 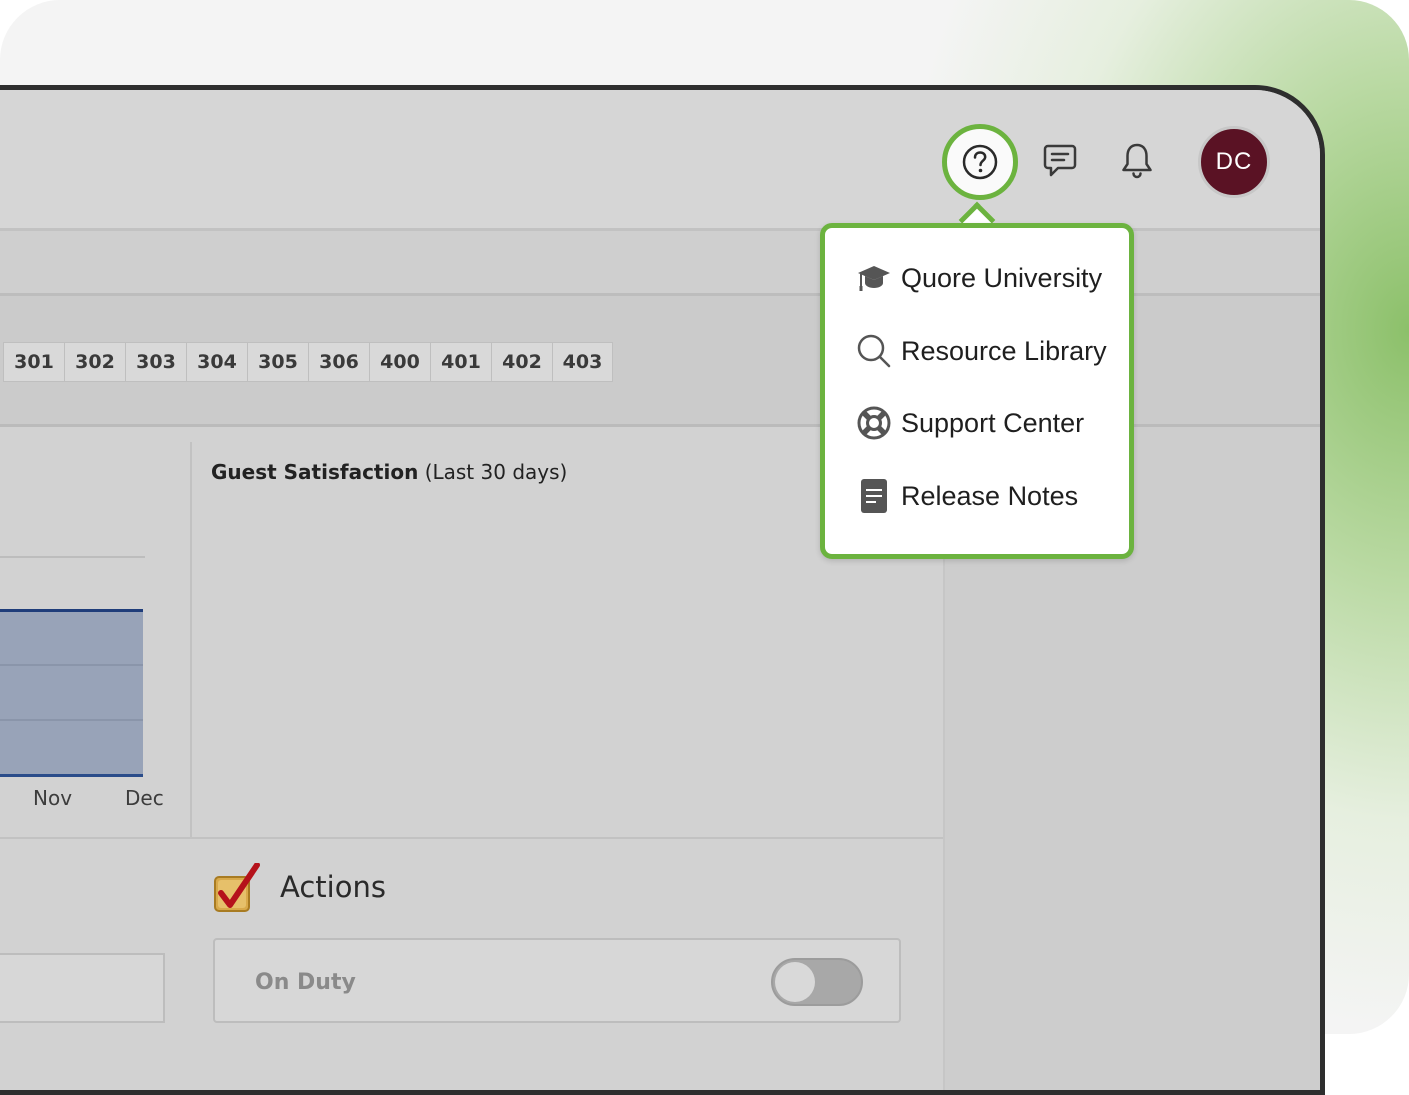 I want to click on room-tab-list: 301 302 303 304 305 306 400 401 402 403, so click(x=308, y=363).